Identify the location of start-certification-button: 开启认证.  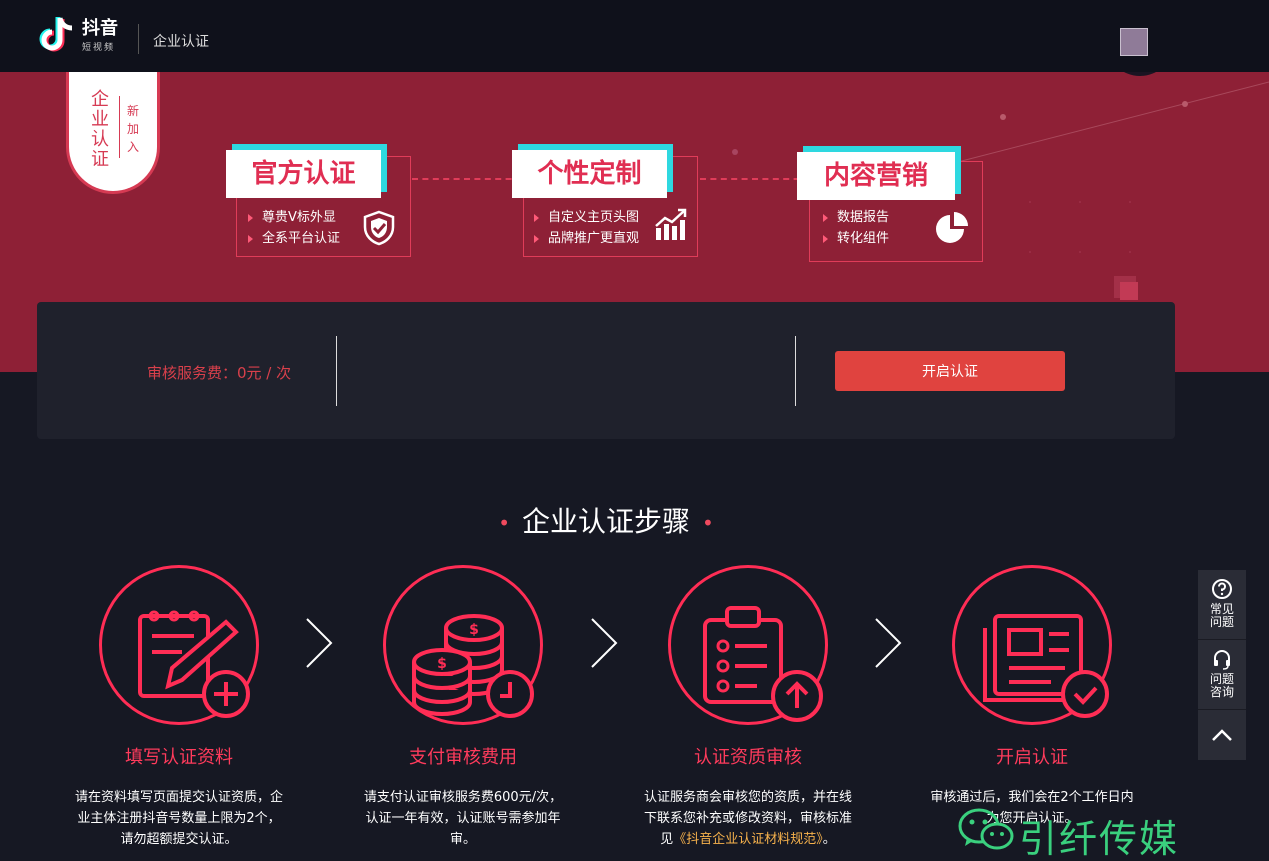
(950, 371).